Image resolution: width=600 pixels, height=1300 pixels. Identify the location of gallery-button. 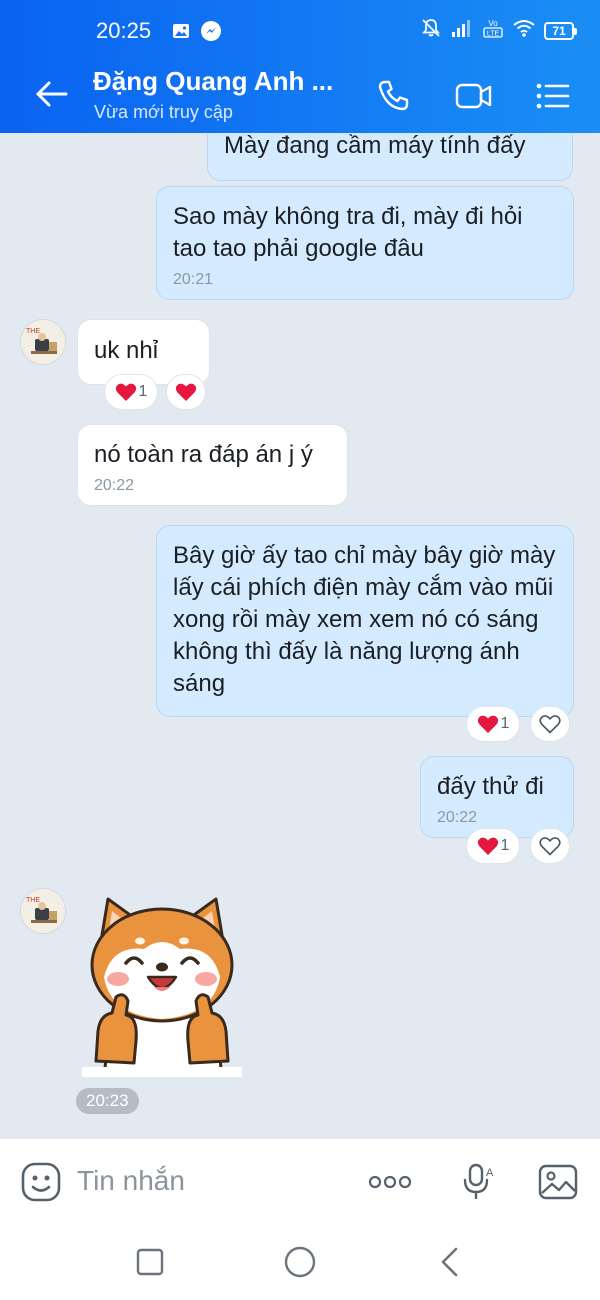
(558, 1182).